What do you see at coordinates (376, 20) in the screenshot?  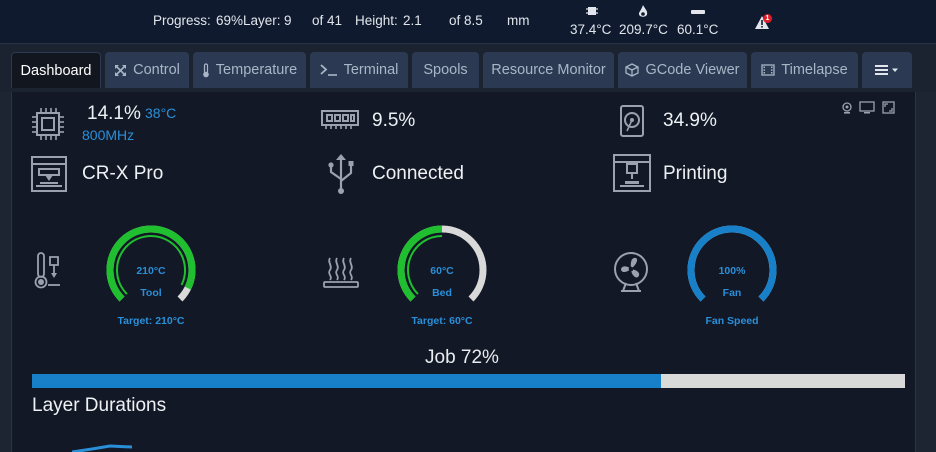 I see `height-label: Height:` at bounding box center [376, 20].